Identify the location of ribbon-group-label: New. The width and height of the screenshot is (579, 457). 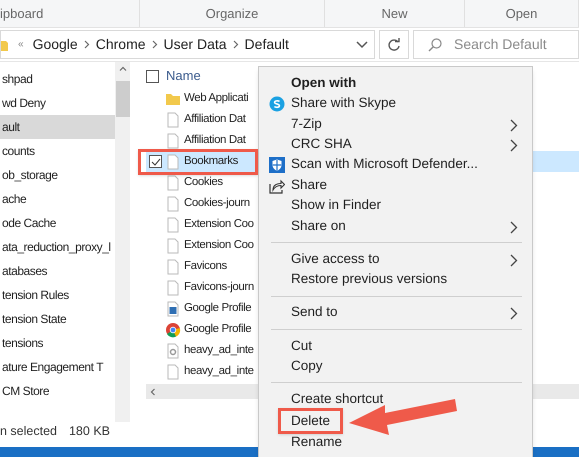
(394, 13).